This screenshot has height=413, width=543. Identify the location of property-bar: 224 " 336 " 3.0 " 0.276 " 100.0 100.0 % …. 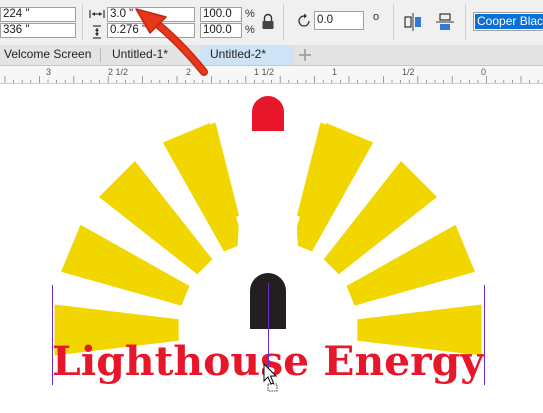
(271, 23).